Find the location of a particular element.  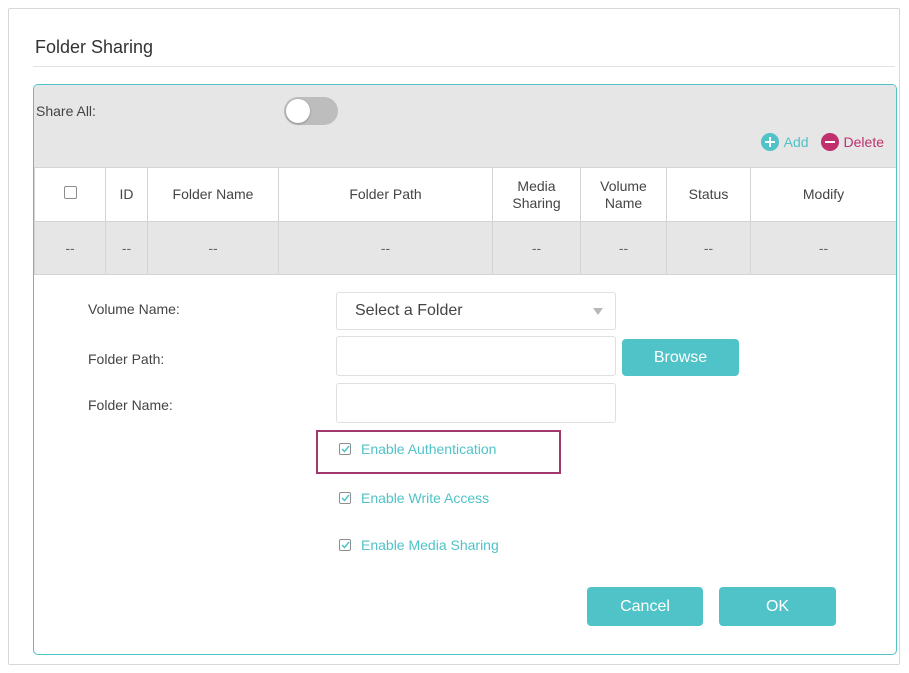

title-divider is located at coordinates (464, 66).